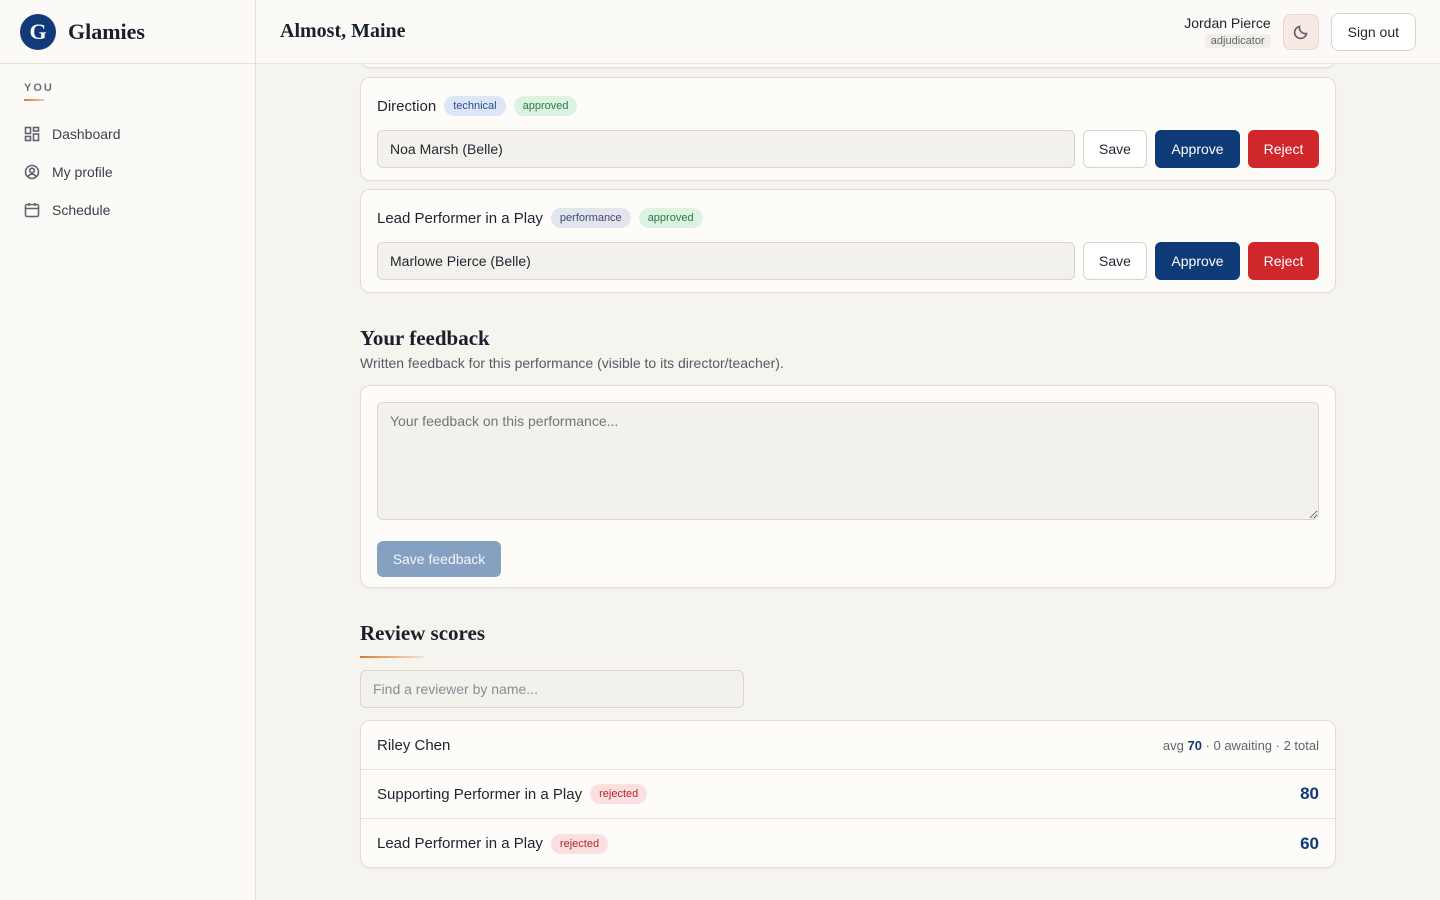 The image size is (1440, 900). What do you see at coordinates (460, 843) in the screenshot?
I see `score-award-name: Lead Performer in a Play` at bounding box center [460, 843].